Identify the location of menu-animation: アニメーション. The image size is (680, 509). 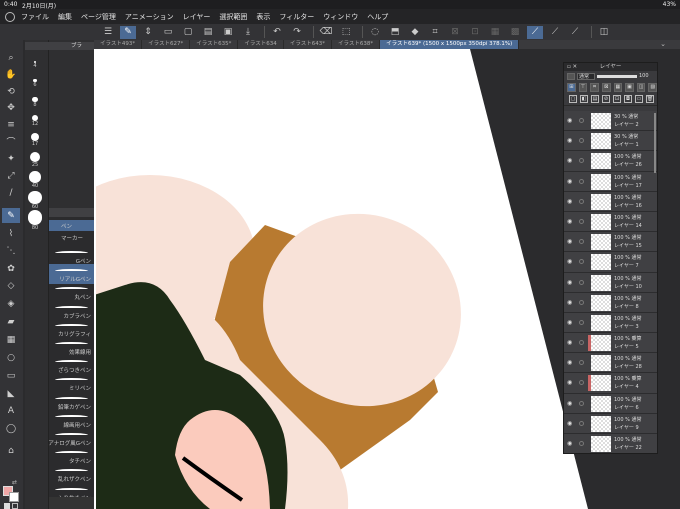
(149, 17).